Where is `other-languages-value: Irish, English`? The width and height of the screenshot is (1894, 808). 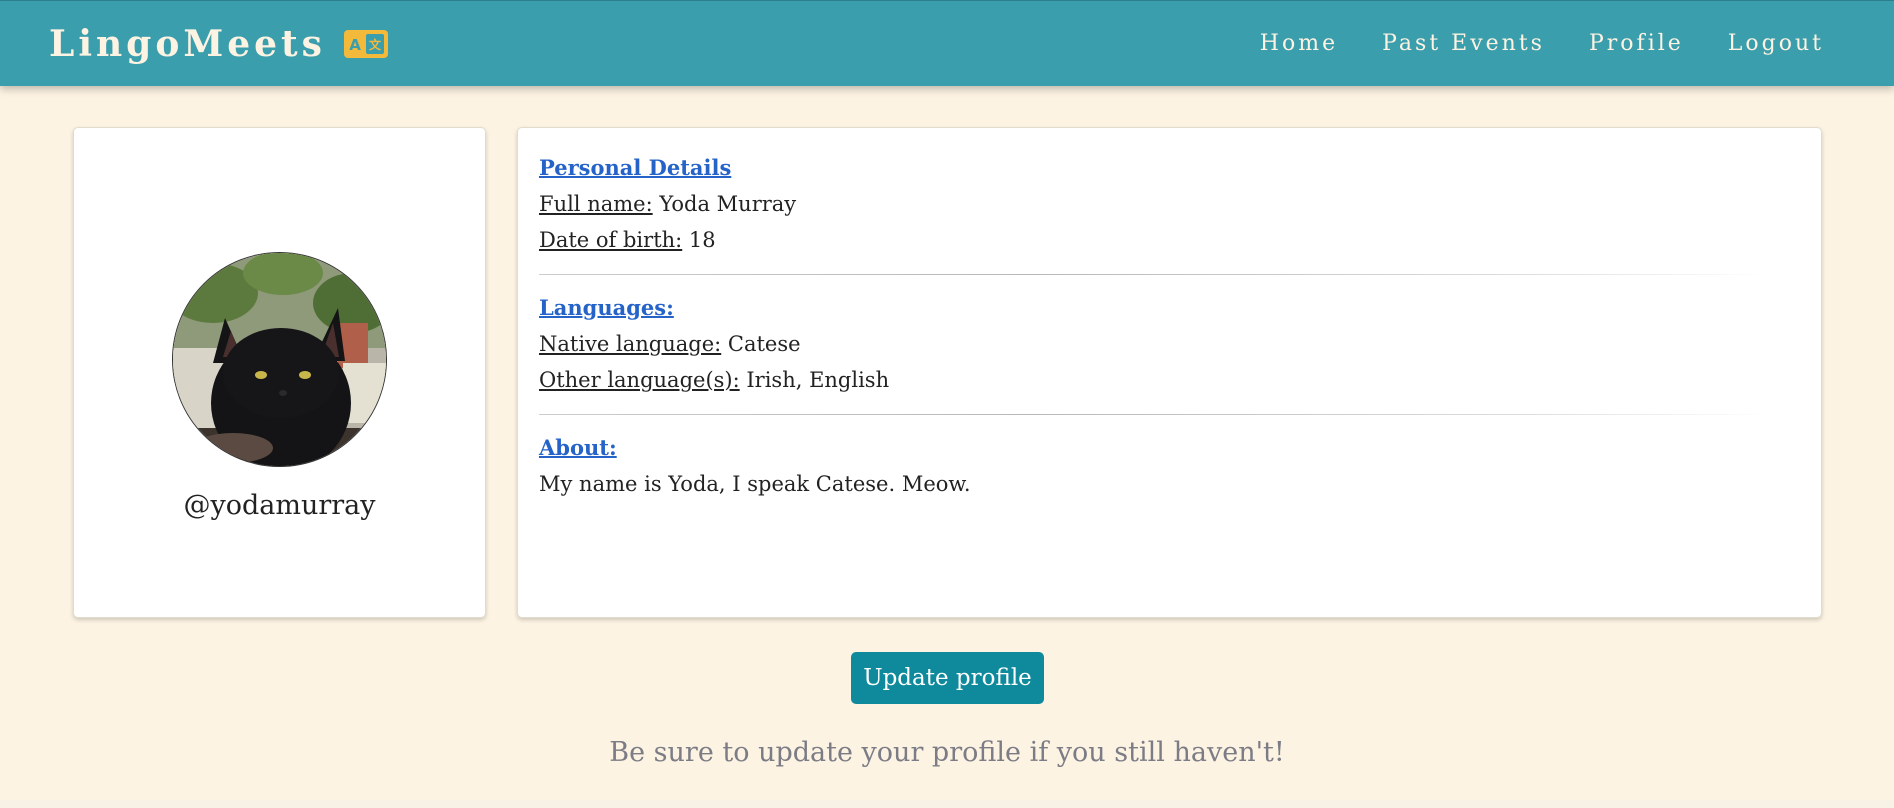 other-languages-value: Irish, English is located at coordinates (818, 380).